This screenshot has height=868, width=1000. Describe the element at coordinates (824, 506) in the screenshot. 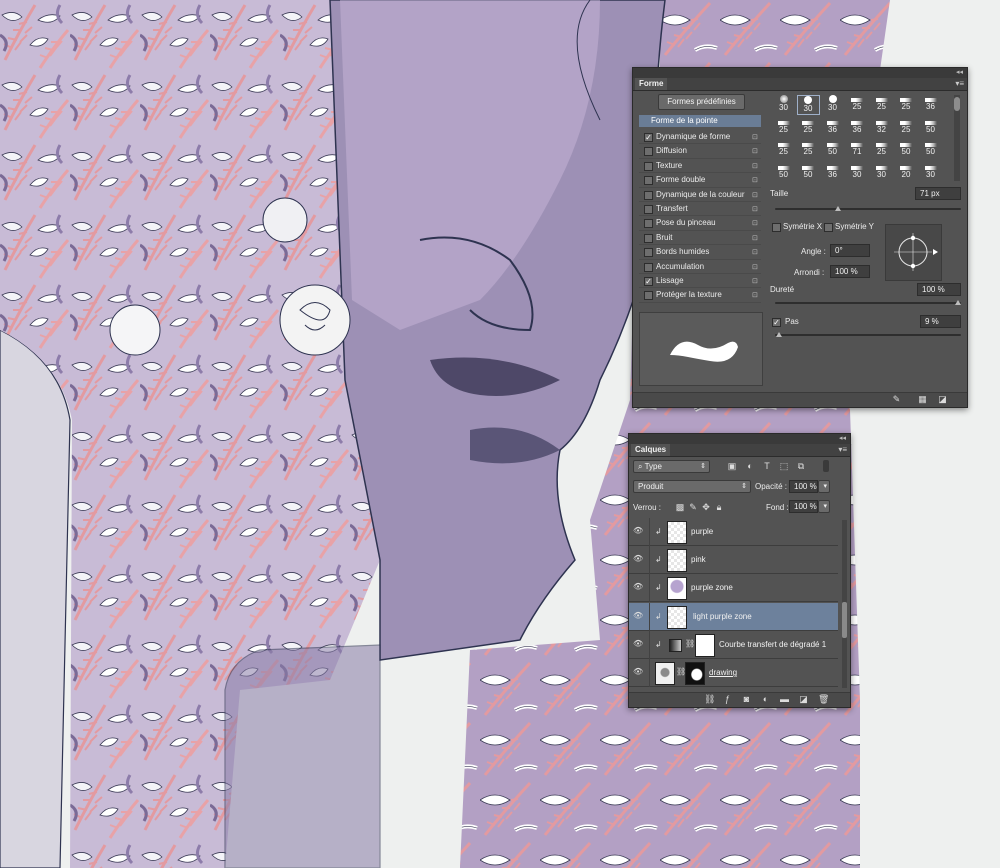

I see `fill-dropdown-button: ▾` at that location.